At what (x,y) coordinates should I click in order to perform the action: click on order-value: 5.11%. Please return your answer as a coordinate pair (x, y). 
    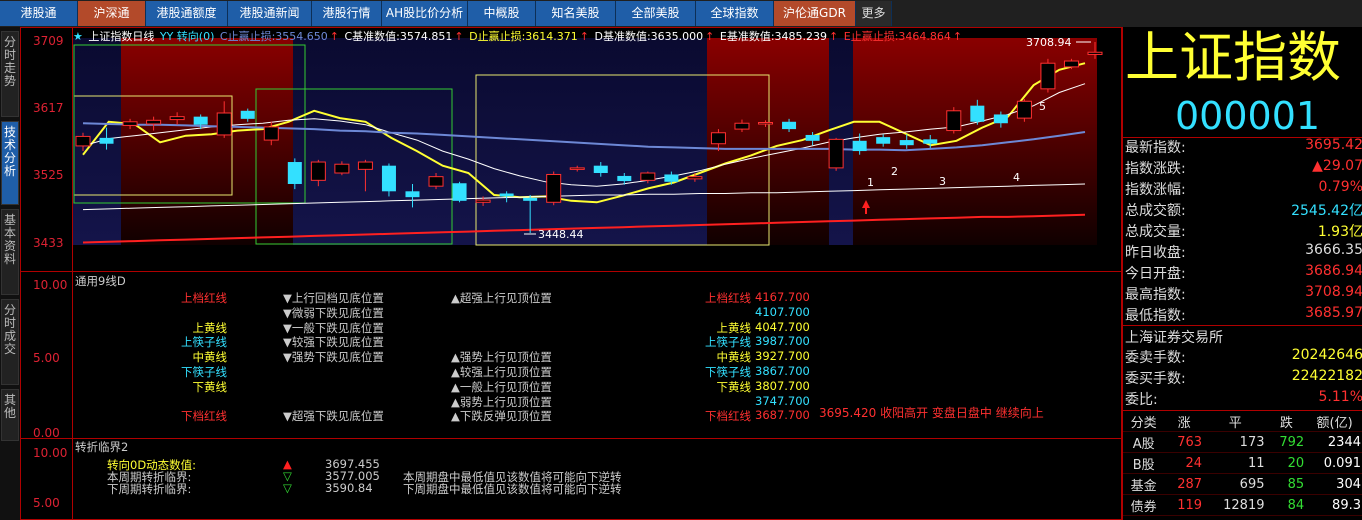
    Looking at the image, I should click on (1340, 397).